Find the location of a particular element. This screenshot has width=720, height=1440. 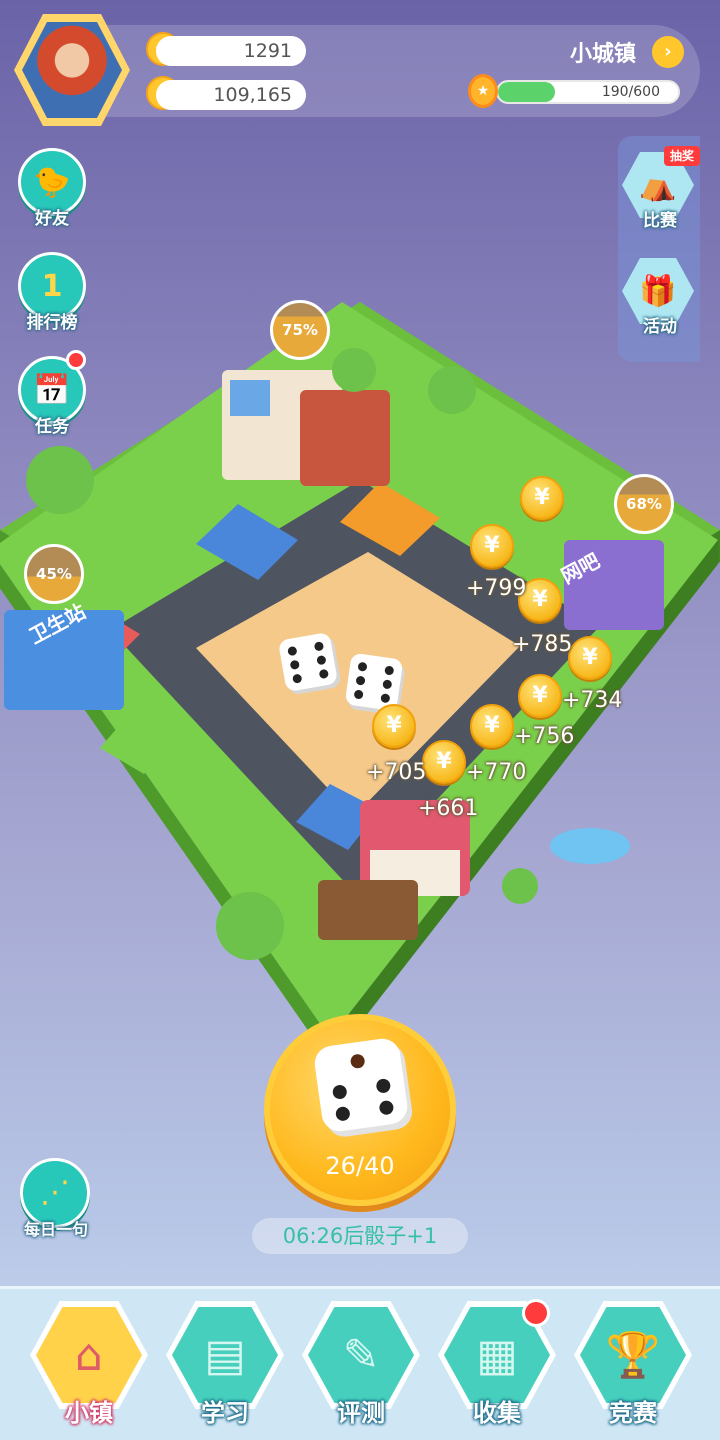

nav-assessment-label: 评测 is located at coordinates (361, 1413).